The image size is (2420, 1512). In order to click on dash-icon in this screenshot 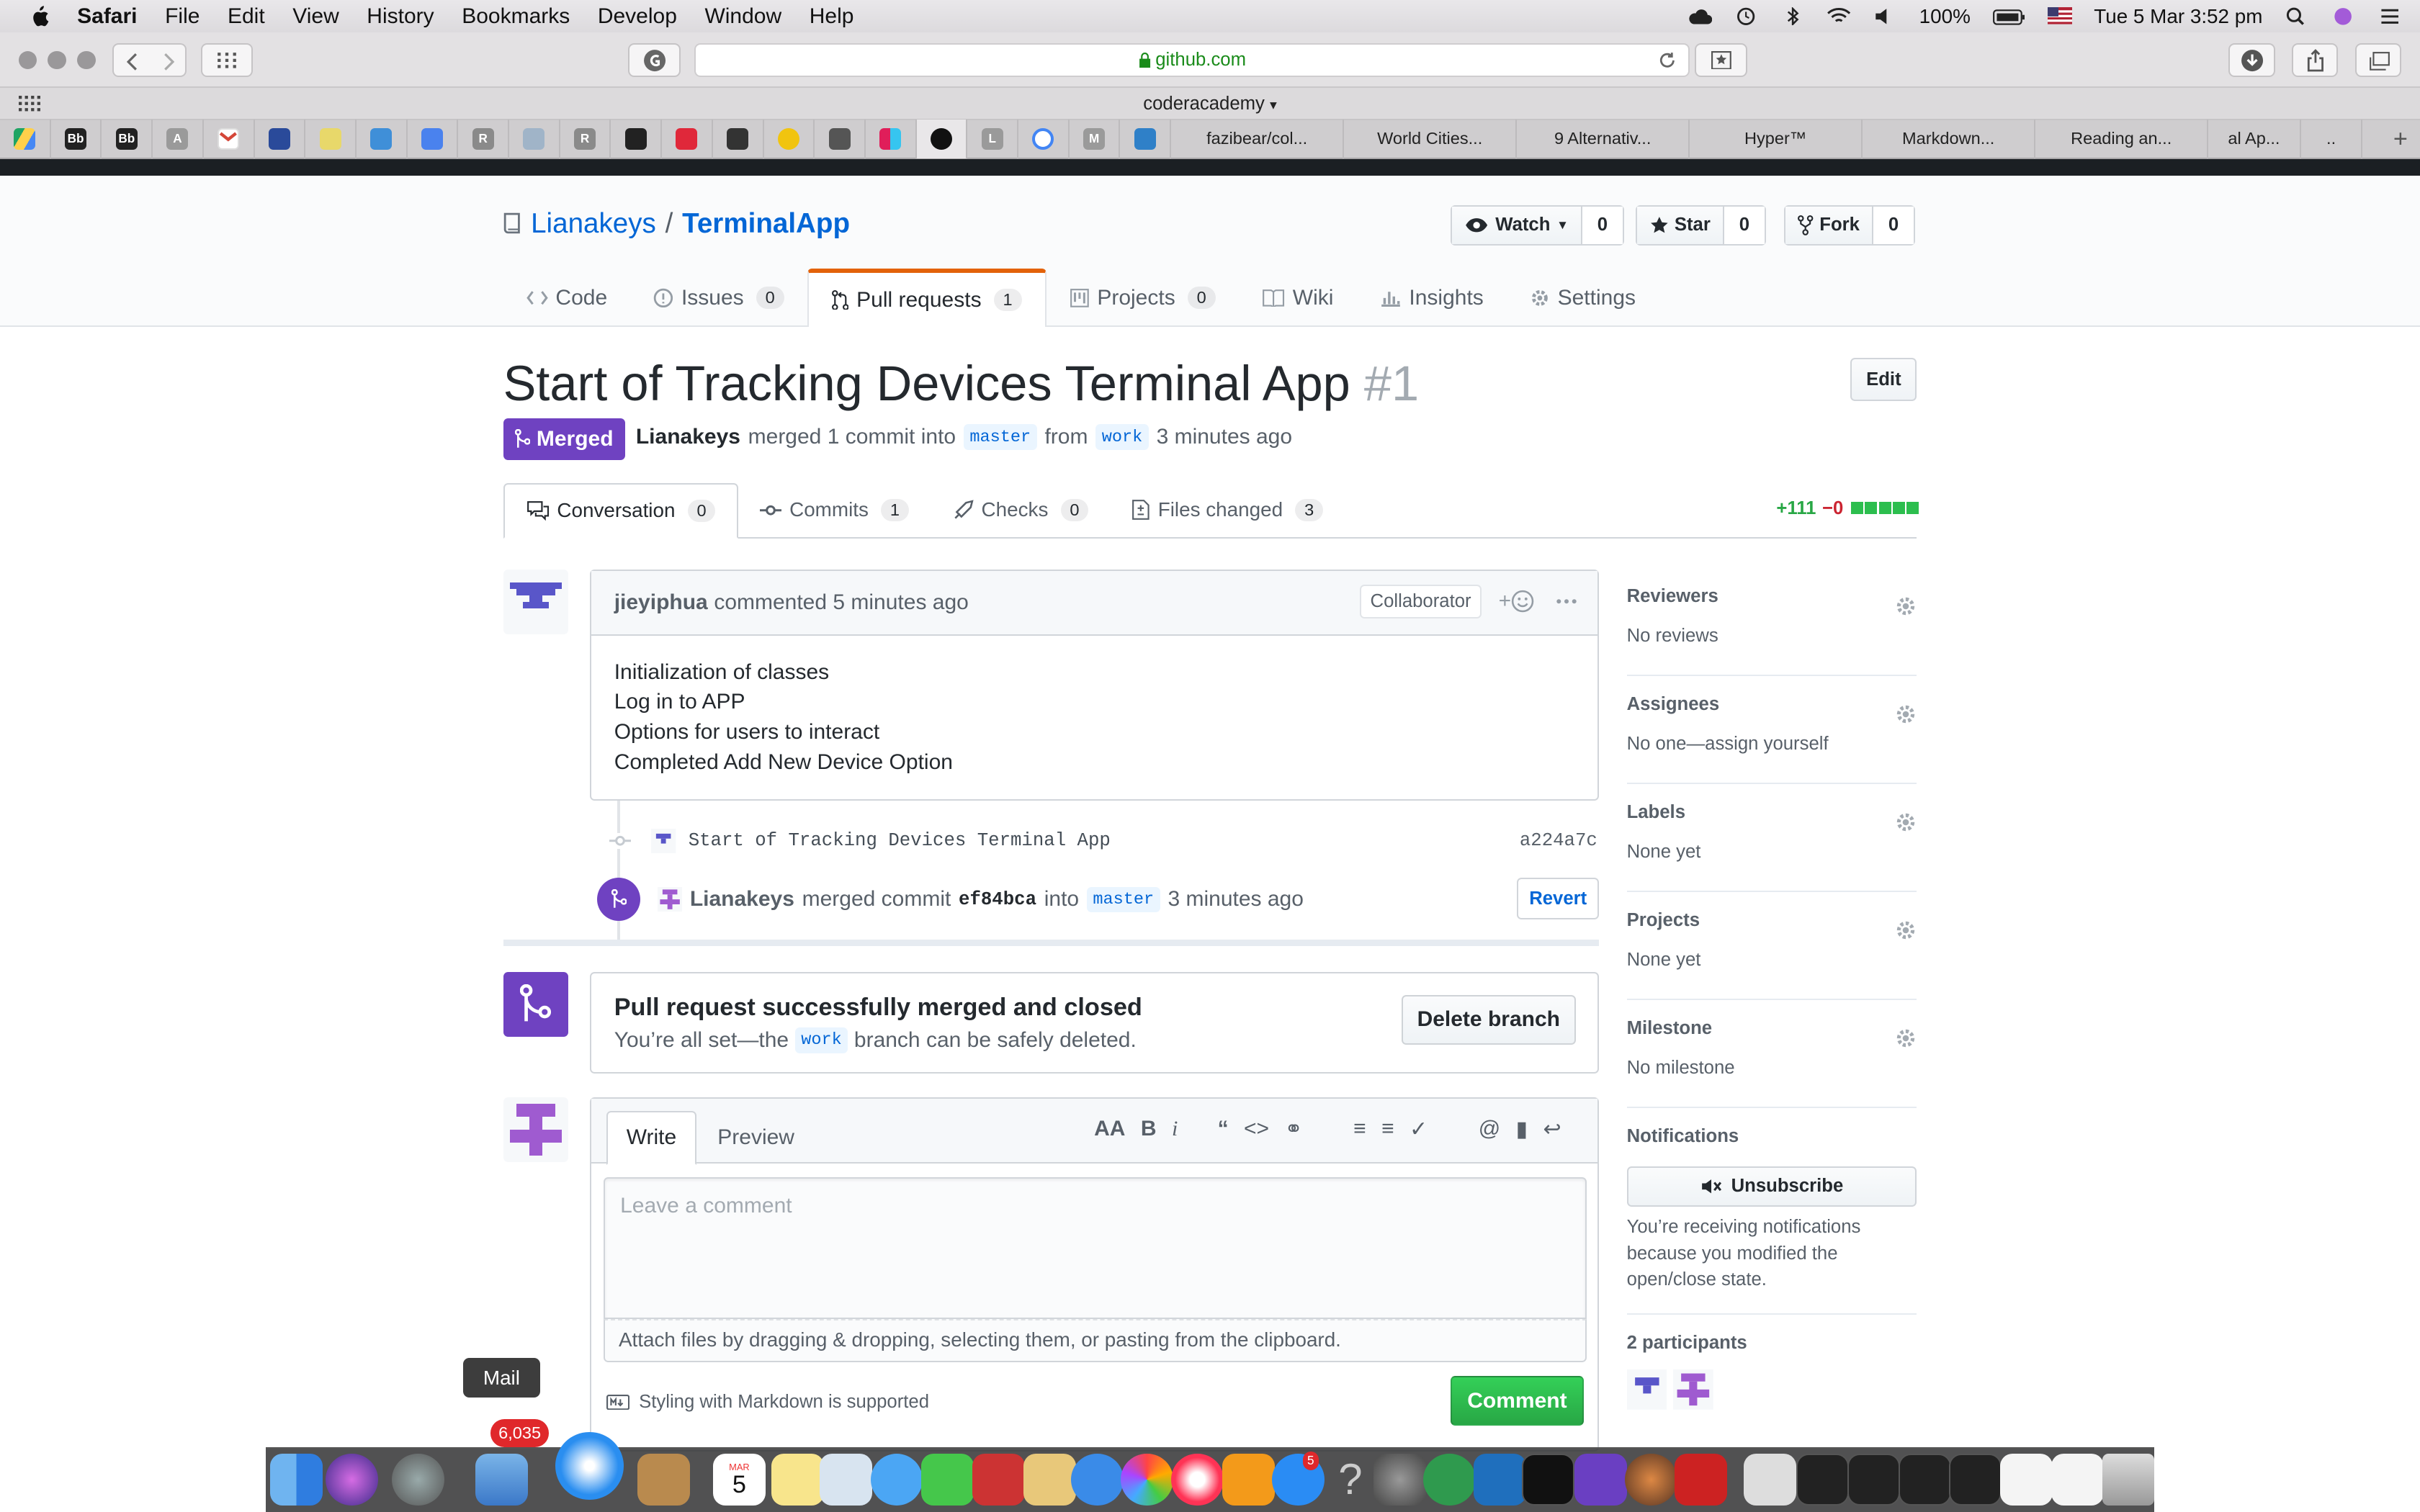, I will do `click(1600, 1479)`.